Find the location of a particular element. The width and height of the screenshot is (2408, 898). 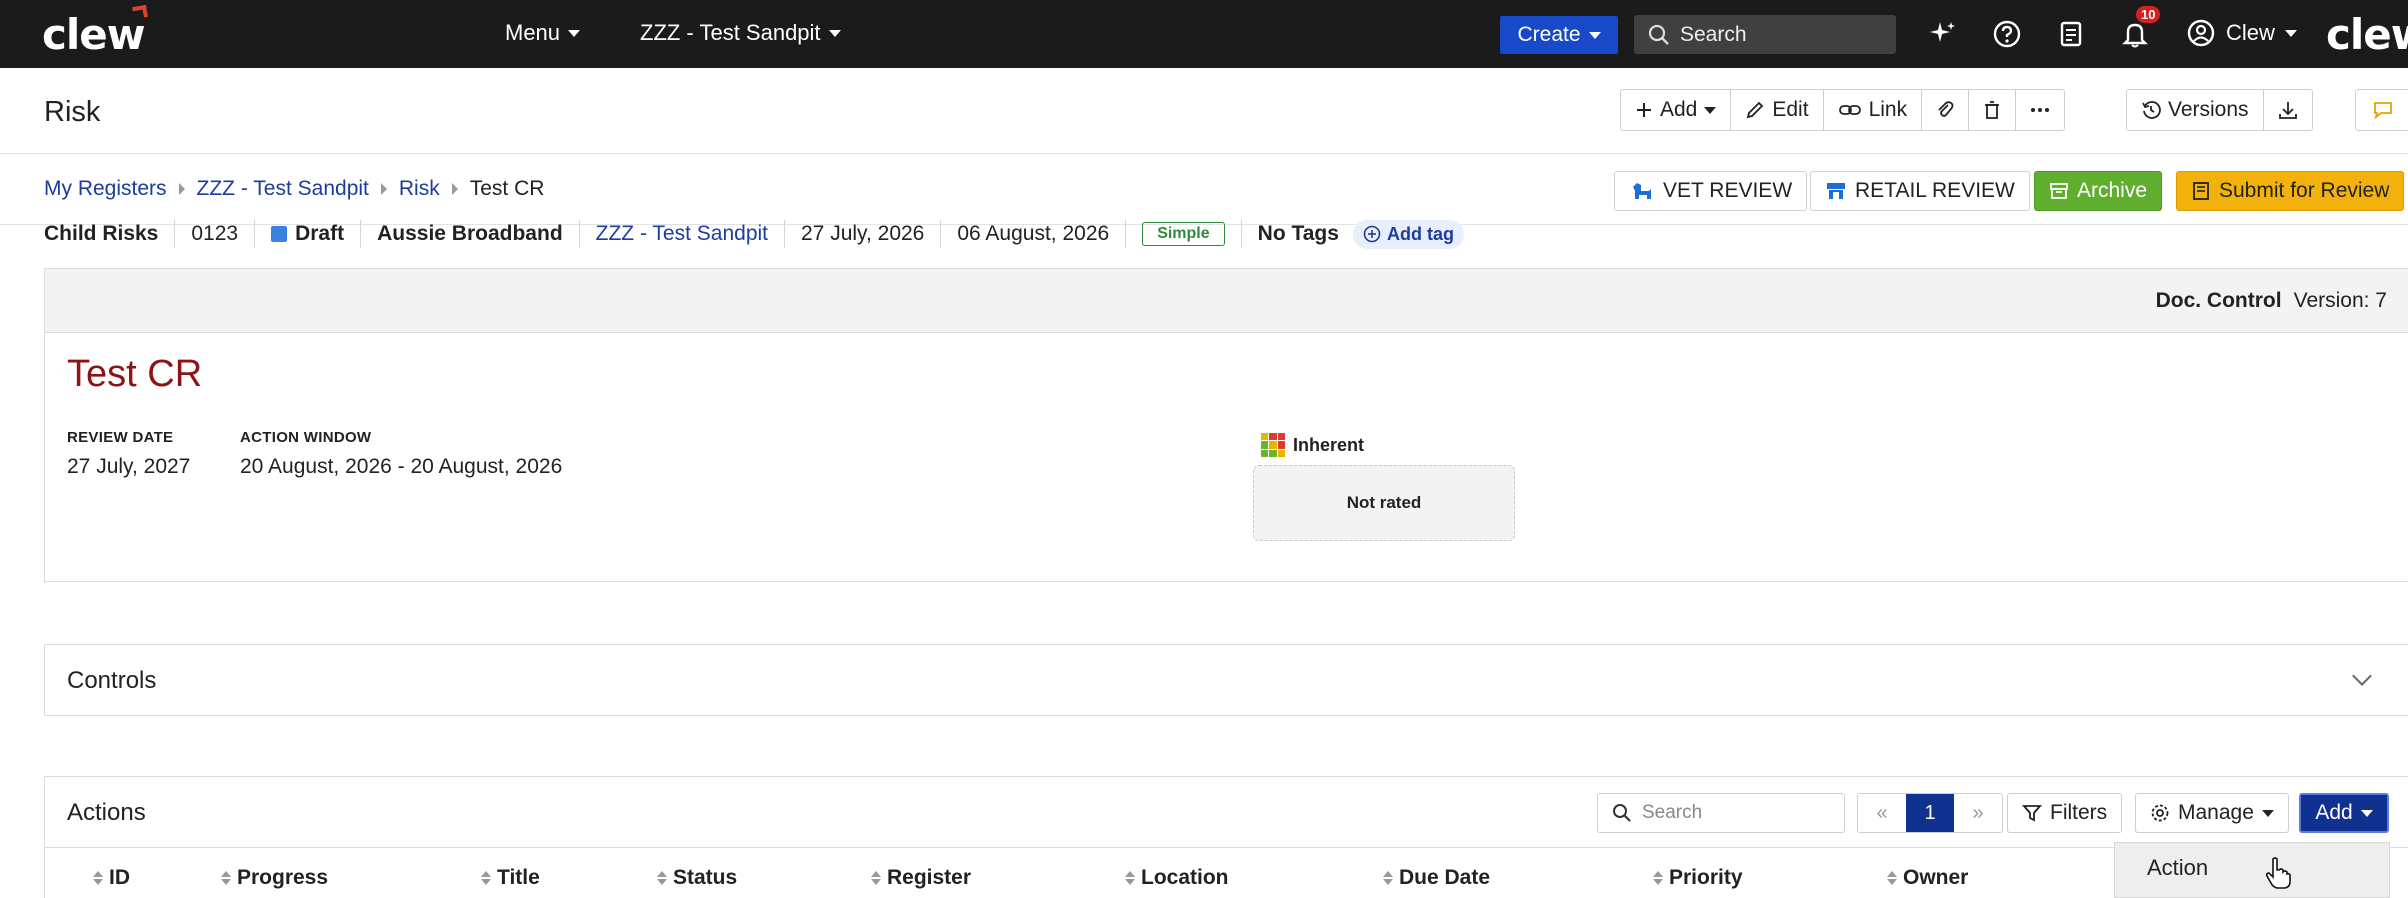

inherent-heading: Inherent is located at coordinates (1312, 445).